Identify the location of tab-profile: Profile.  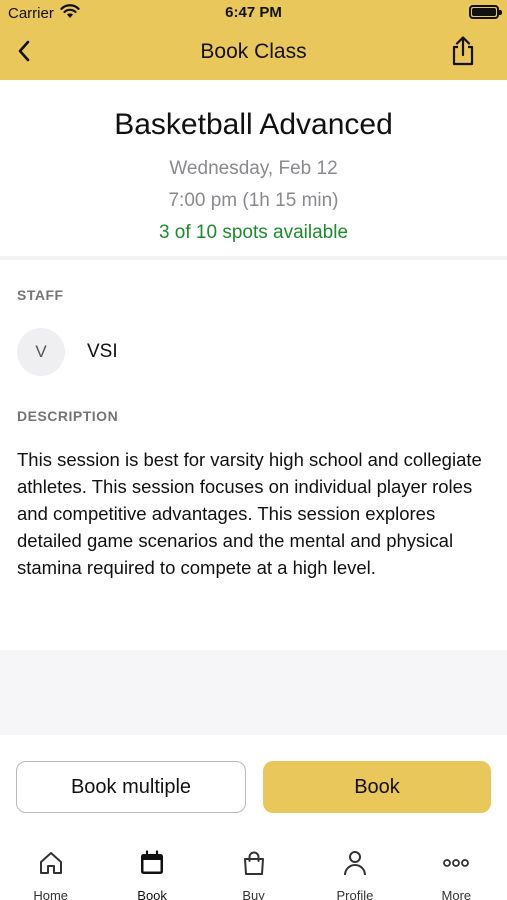
(354, 867).